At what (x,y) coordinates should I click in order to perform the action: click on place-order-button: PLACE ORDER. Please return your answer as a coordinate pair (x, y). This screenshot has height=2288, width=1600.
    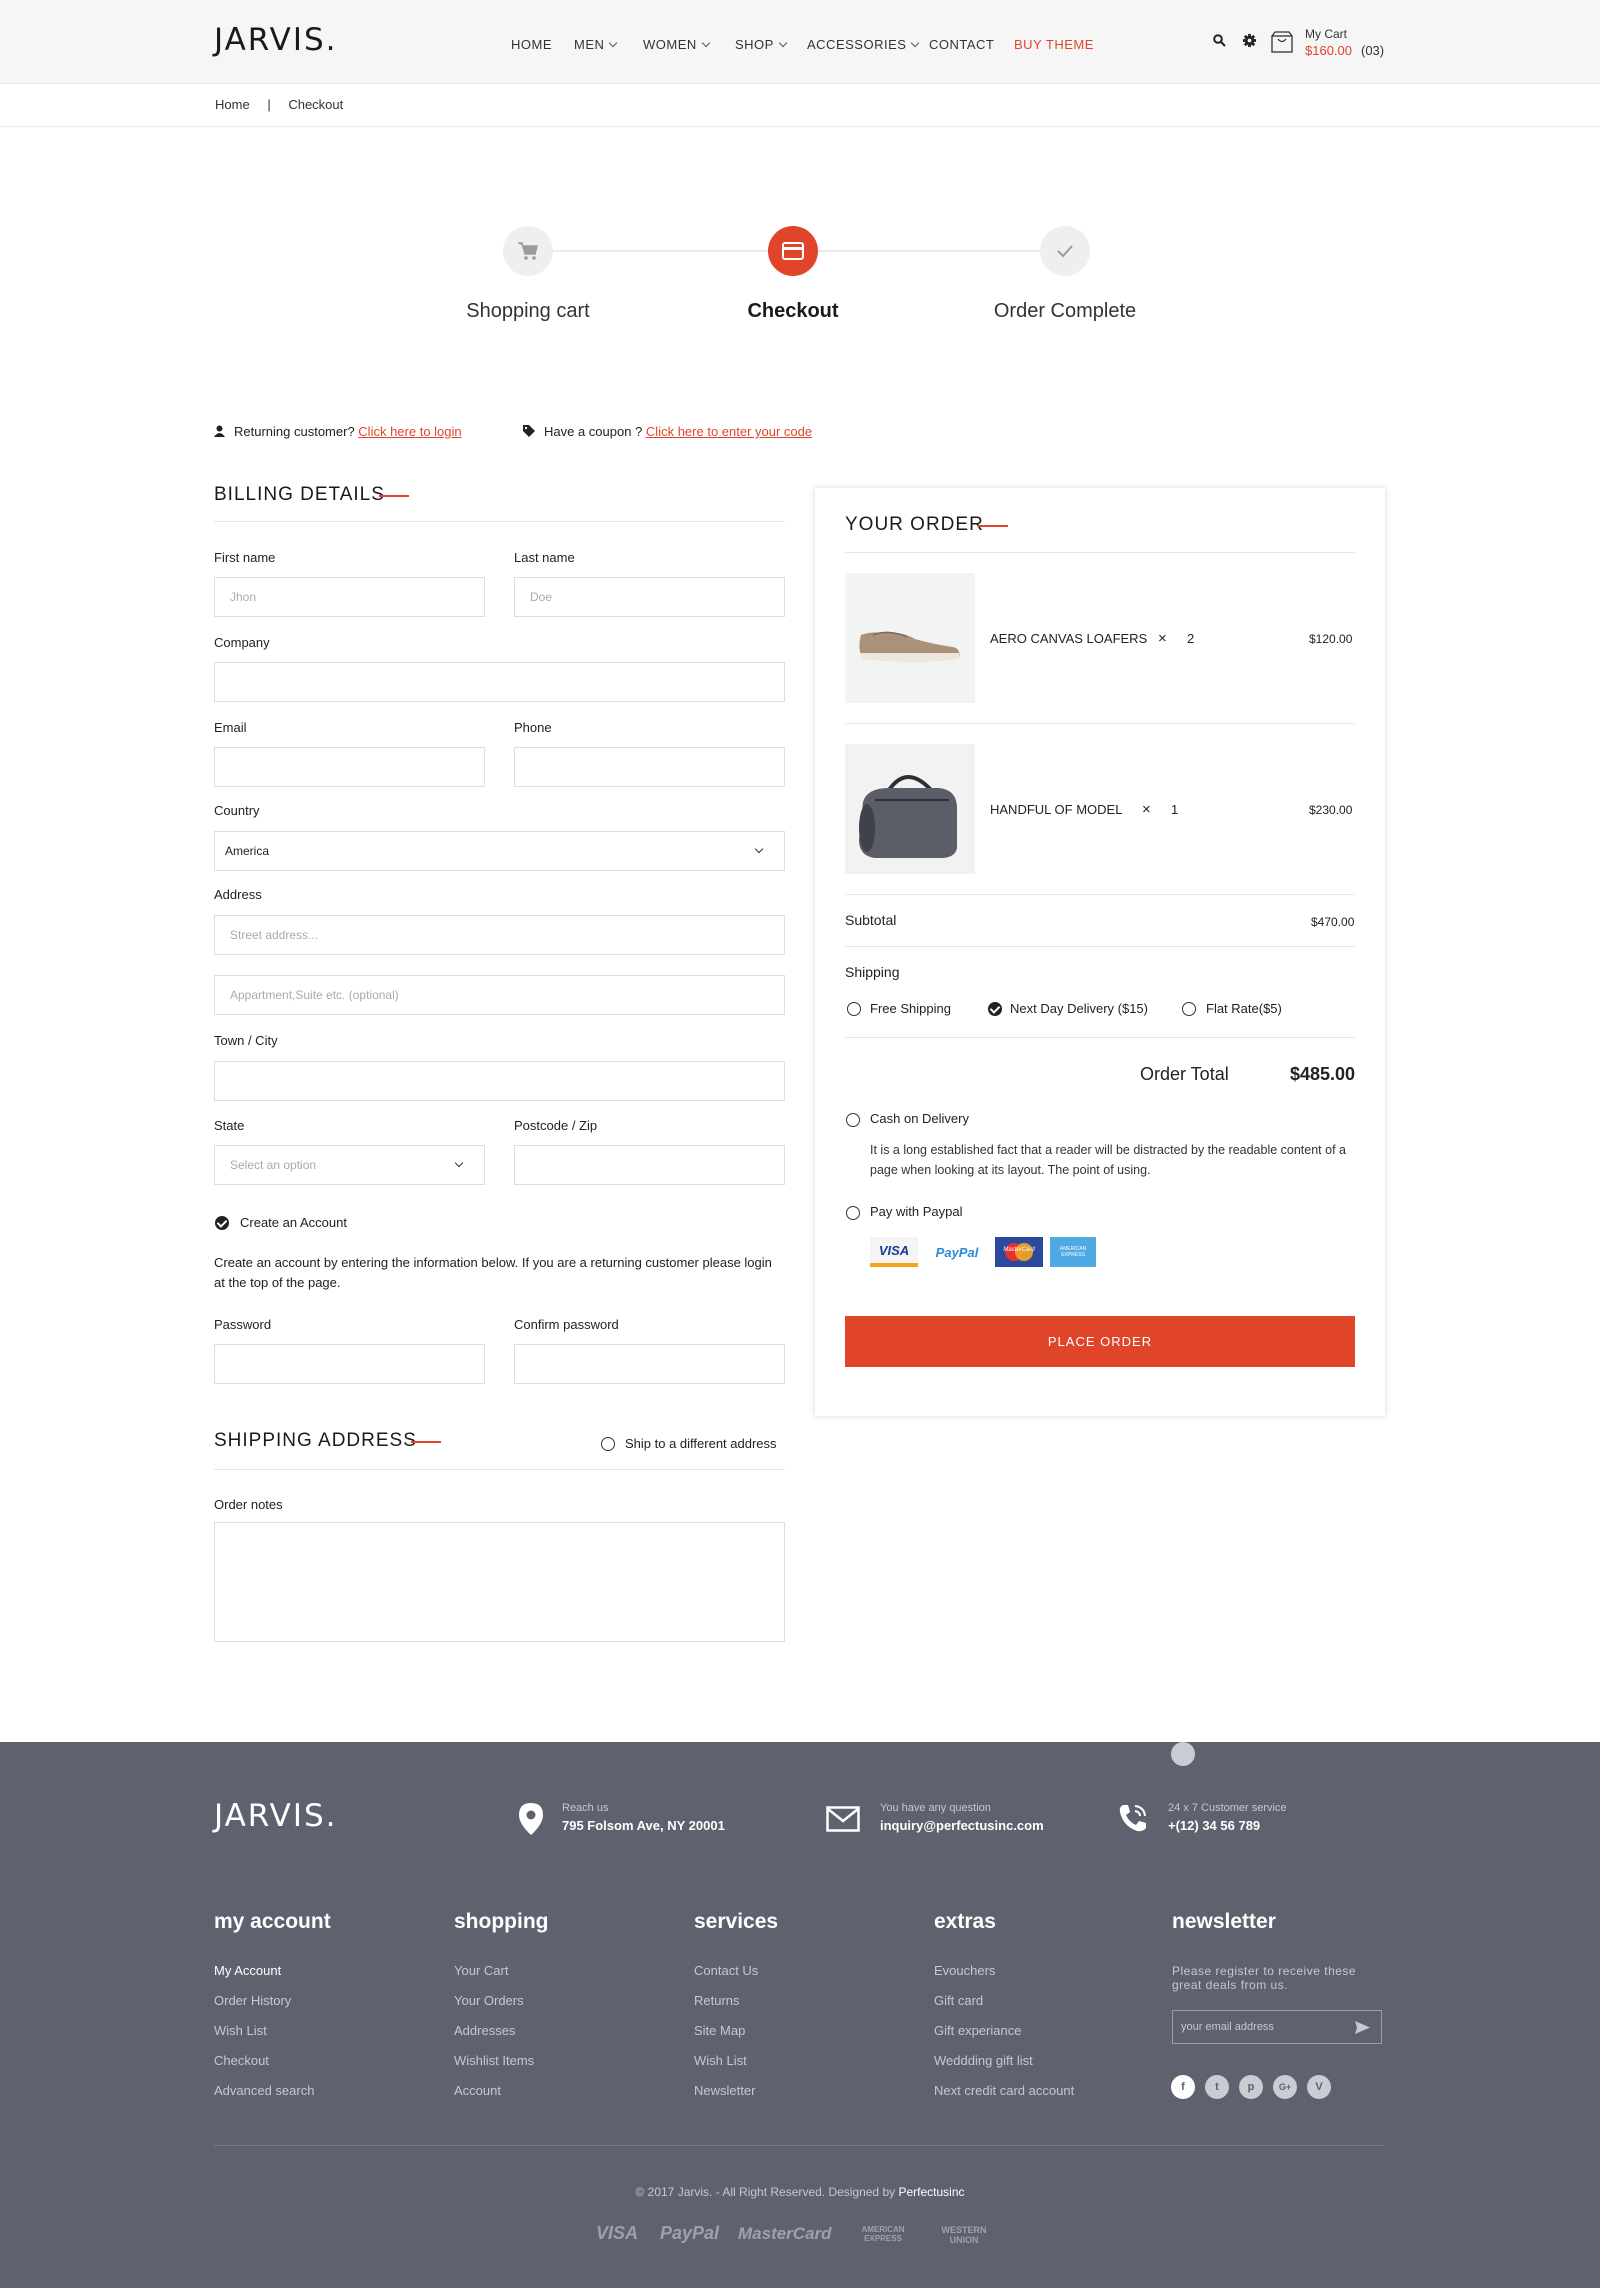
    Looking at the image, I should click on (1100, 1341).